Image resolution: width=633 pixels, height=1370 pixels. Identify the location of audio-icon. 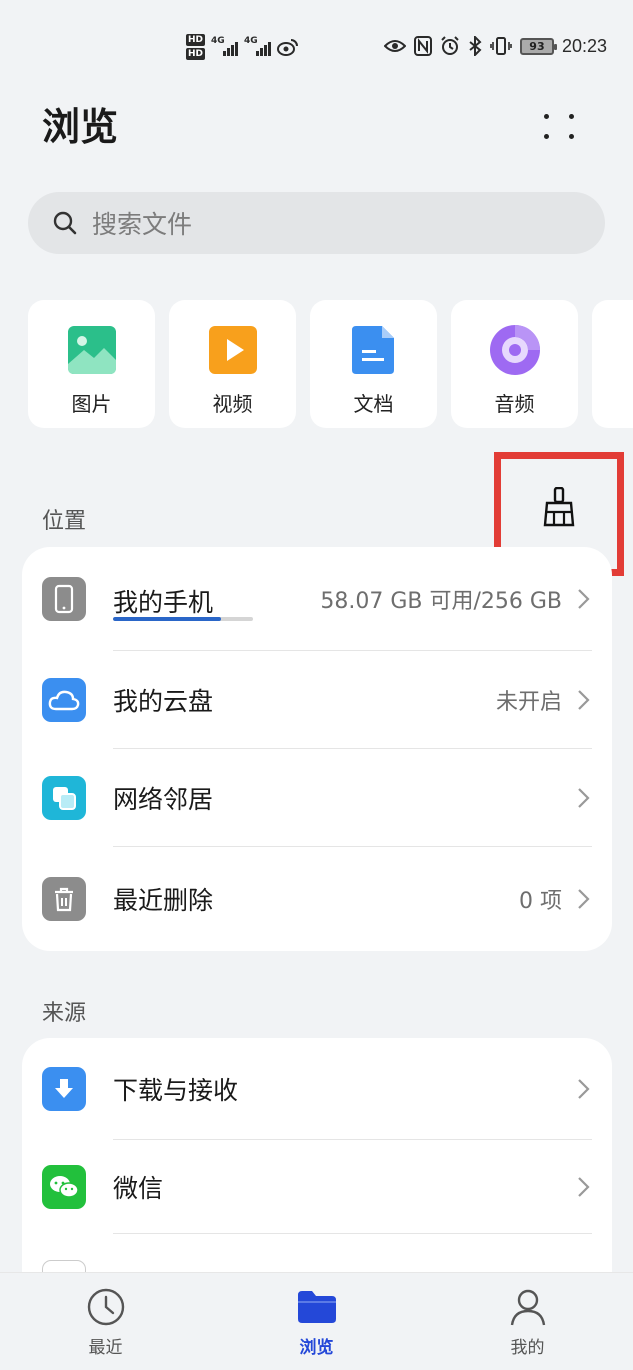
(514, 350).